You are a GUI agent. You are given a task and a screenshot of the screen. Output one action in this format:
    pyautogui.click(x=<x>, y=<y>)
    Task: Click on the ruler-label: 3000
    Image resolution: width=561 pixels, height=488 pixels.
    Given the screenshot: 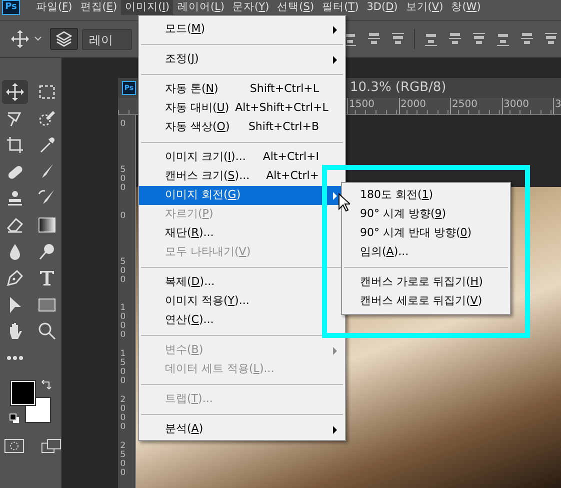 What is the action you would take?
    pyautogui.click(x=527, y=106)
    